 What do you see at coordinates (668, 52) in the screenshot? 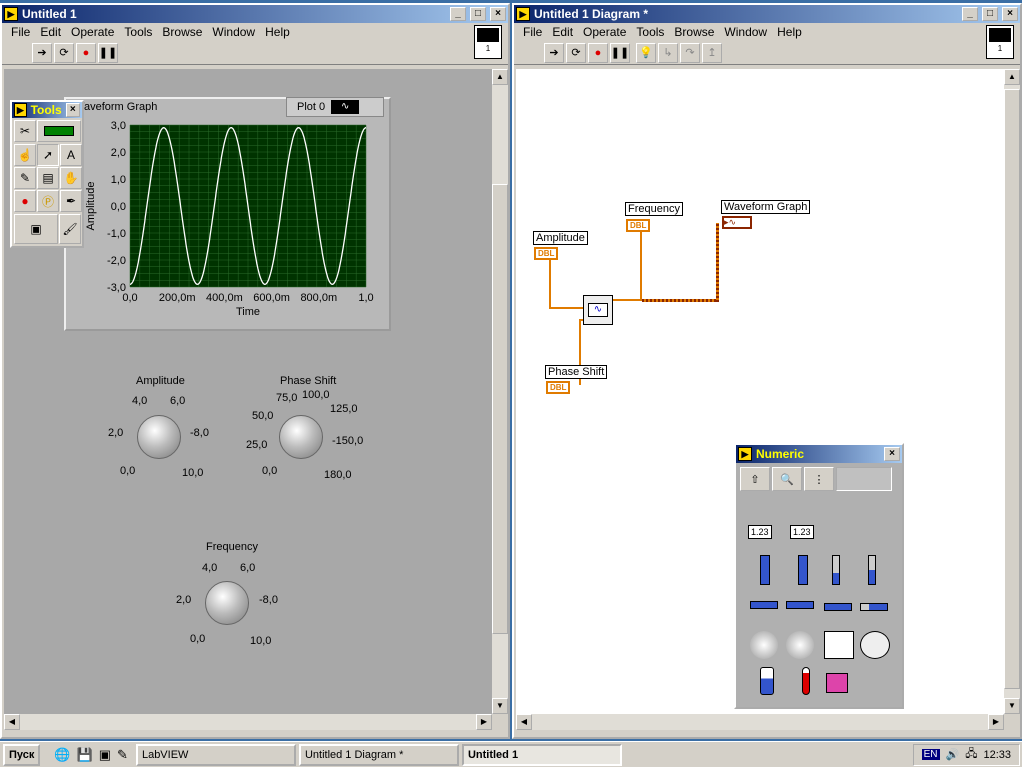
I see `step-into-icon: ↳` at bounding box center [668, 52].